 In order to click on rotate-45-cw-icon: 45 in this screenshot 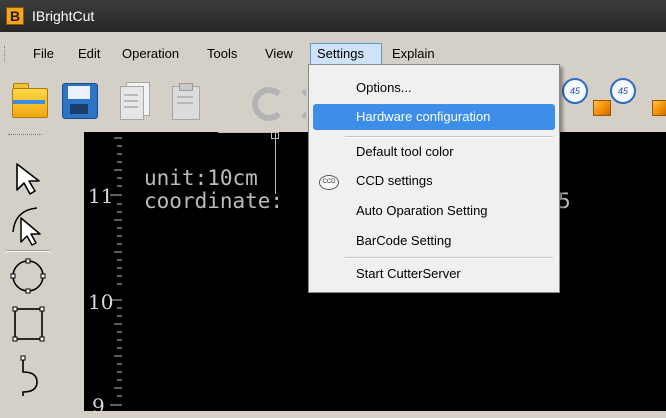, I will do `click(623, 91)`.